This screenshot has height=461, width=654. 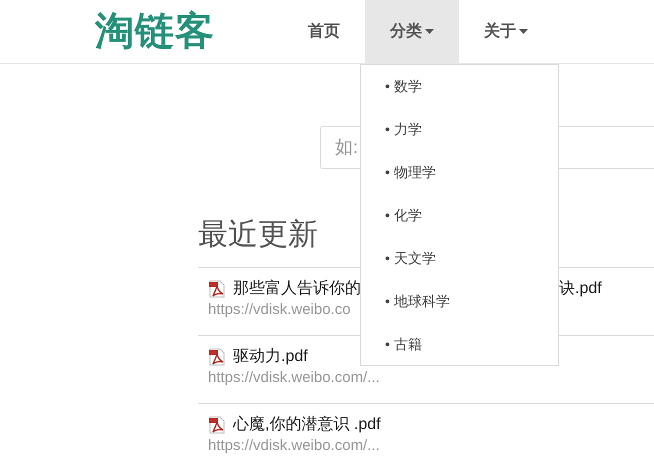 I want to click on file-link: 心魔,你的潜意识 .pdf, so click(x=307, y=424).